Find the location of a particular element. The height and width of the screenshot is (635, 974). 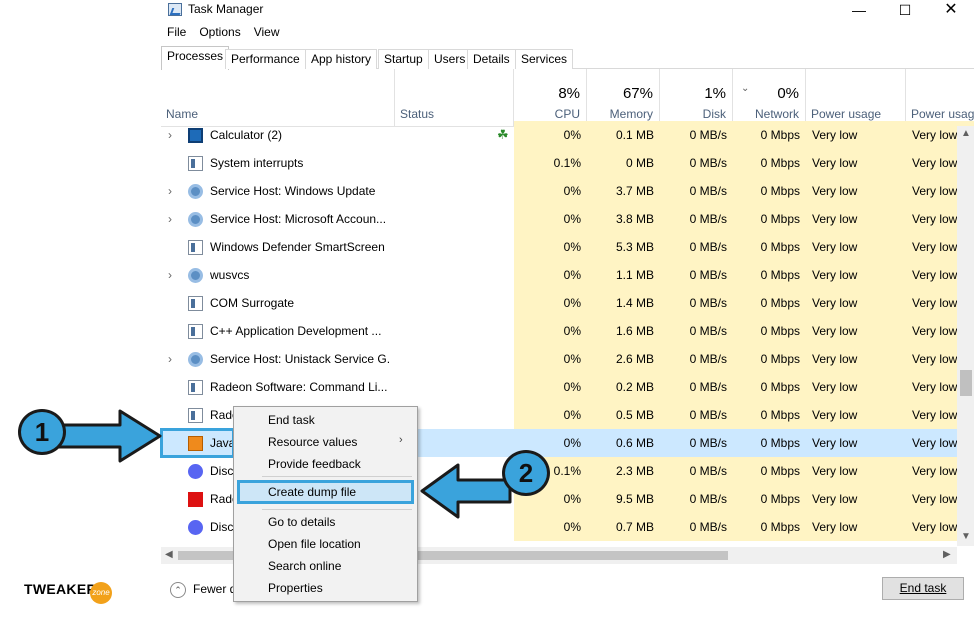

memory-cell: 3.7 MB is located at coordinates (623, 191).